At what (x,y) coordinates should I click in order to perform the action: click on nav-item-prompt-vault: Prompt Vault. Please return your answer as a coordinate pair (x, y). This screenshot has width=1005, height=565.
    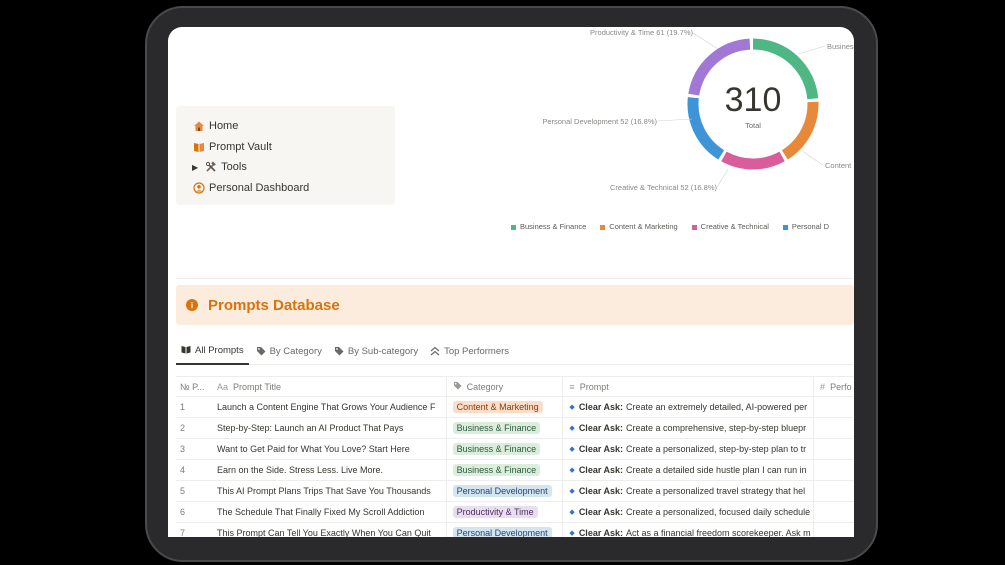
    Looking at the image, I should click on (285, 147).